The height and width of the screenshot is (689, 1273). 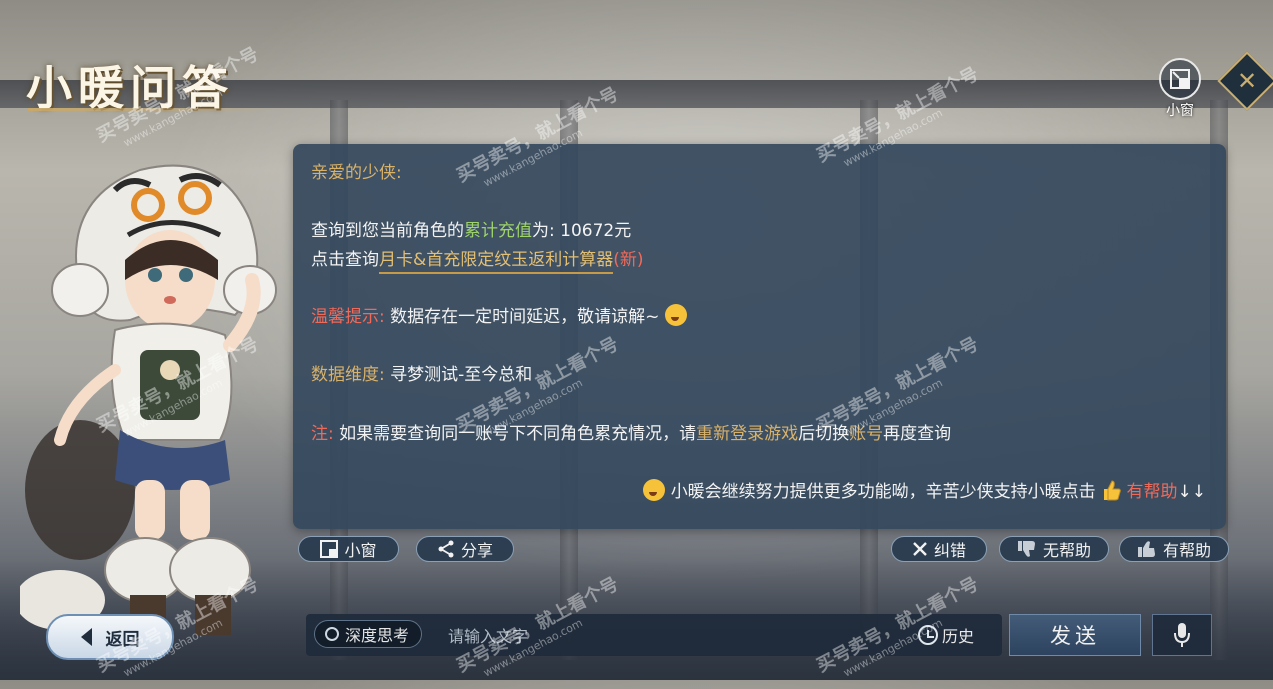 What do you see at coordinates (515, 434) in the screenshot?
I see `note-text: 如果需要查询同一账号下不同角色累充情况，请` at bounding box center [515, 434].